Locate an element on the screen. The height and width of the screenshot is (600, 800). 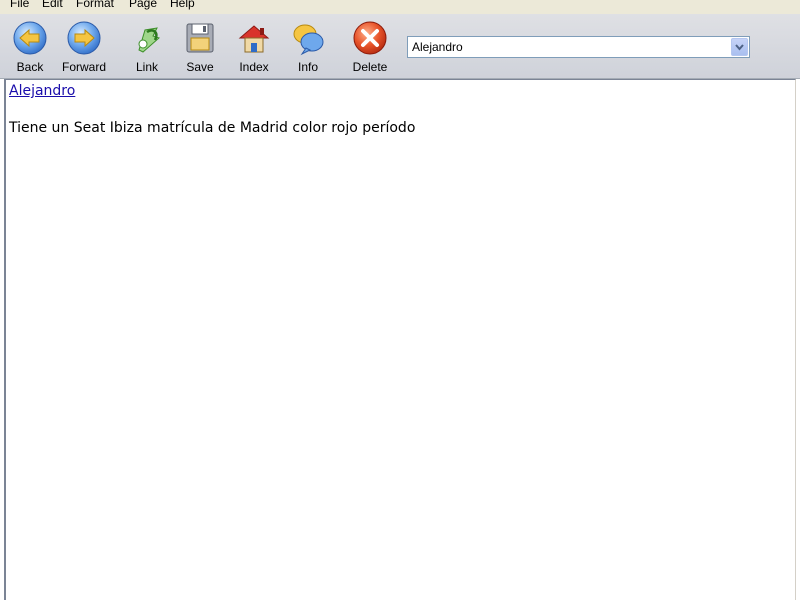
dropdown-button is located at coordinates (739, 47).